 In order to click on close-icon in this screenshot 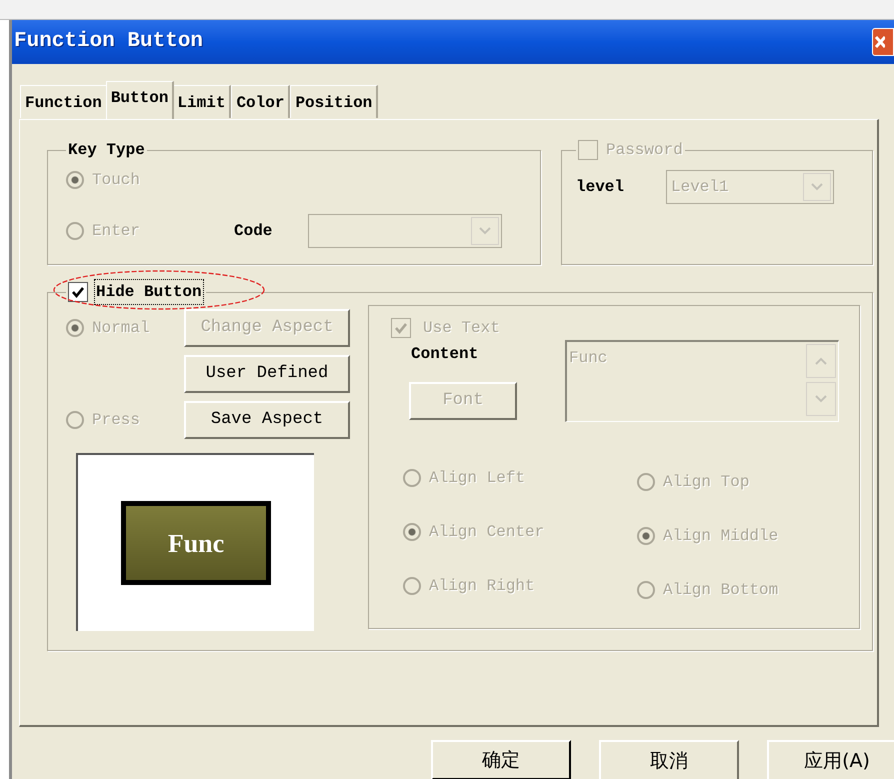, I will do `click(883, 42)`.